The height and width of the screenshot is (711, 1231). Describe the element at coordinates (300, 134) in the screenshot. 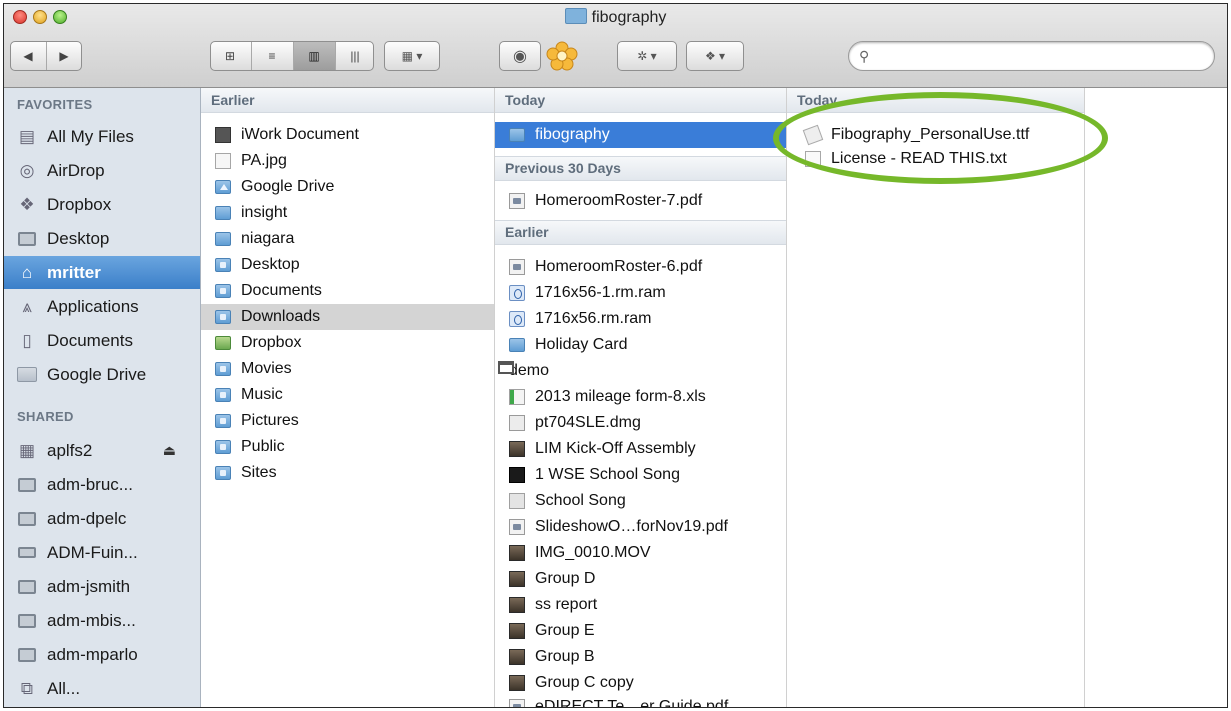

I see `item-label: iWork Document` at that location.